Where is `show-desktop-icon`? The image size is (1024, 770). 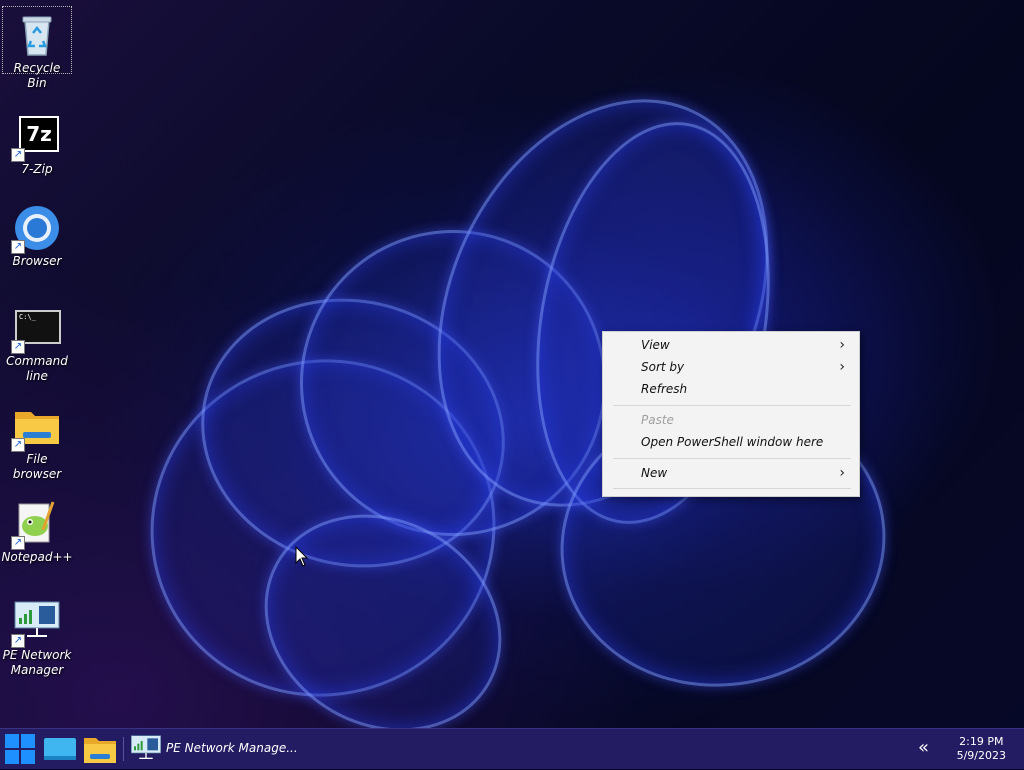
show-desktop-icon is located at coordinates (60, 749).